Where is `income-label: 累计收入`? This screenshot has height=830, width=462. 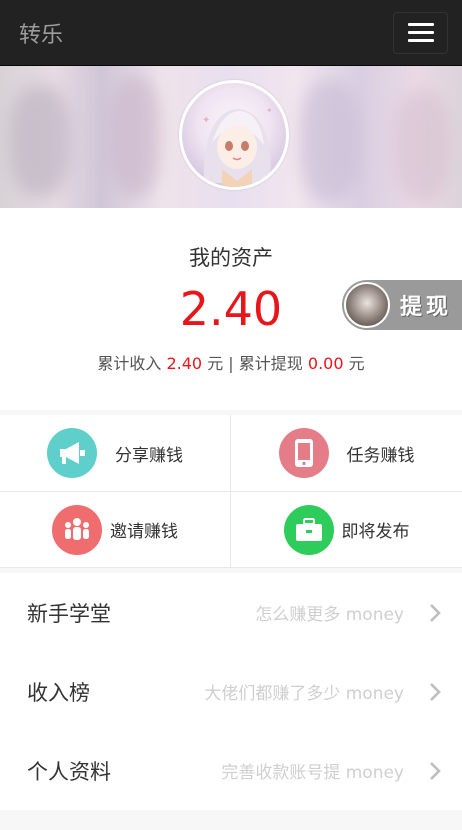 income-label: 累计收入 is located at coordinates (129, 363).